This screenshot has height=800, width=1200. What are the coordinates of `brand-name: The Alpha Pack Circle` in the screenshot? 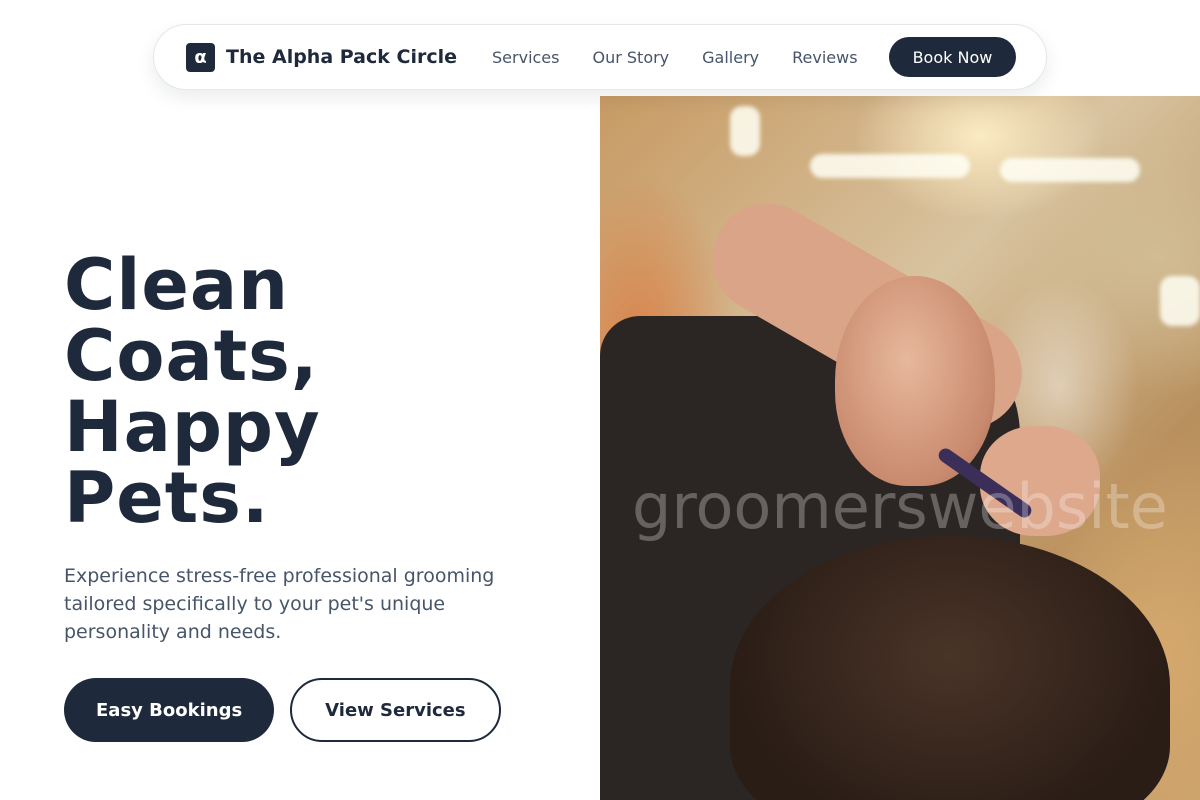 It's located at (342, 57).